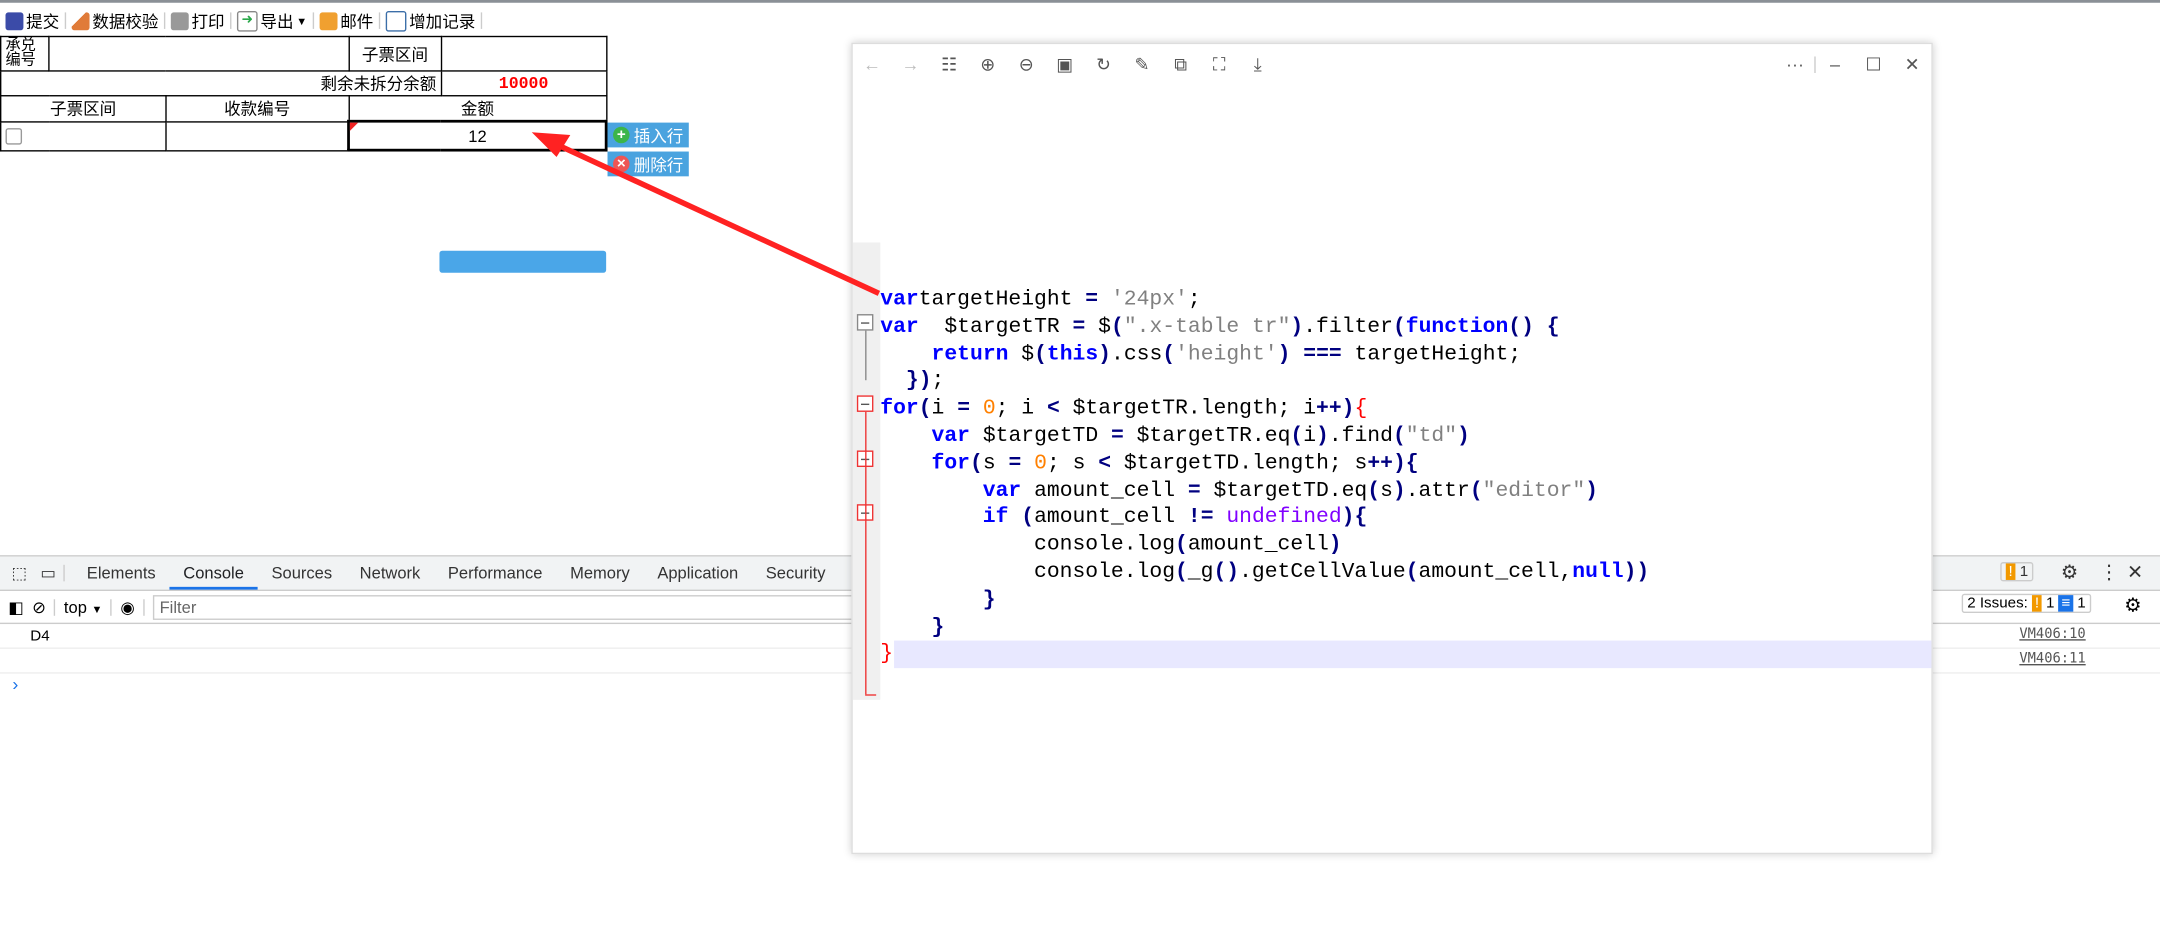 This screenshot has height=948, width=2160. Describe the element at coordinates (551, 145) in the screenshot. I see `arrow-head-icon` at that location.